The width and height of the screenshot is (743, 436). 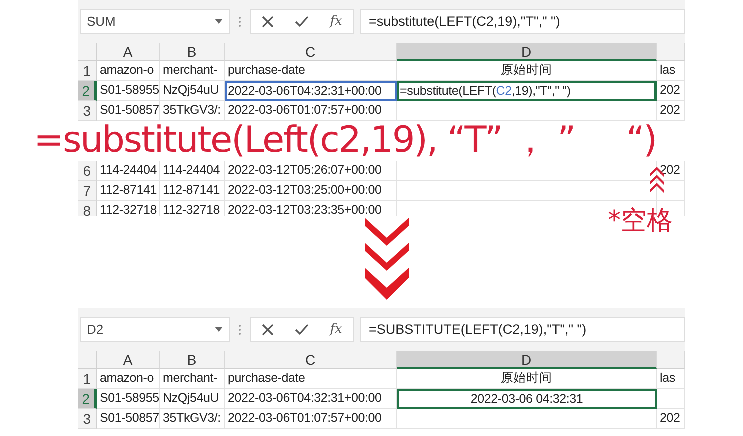 I want to click on formula-bar: =SUBSTITUTE(LEFT(C2,19),"T"," "), so click(x=522, y=329).